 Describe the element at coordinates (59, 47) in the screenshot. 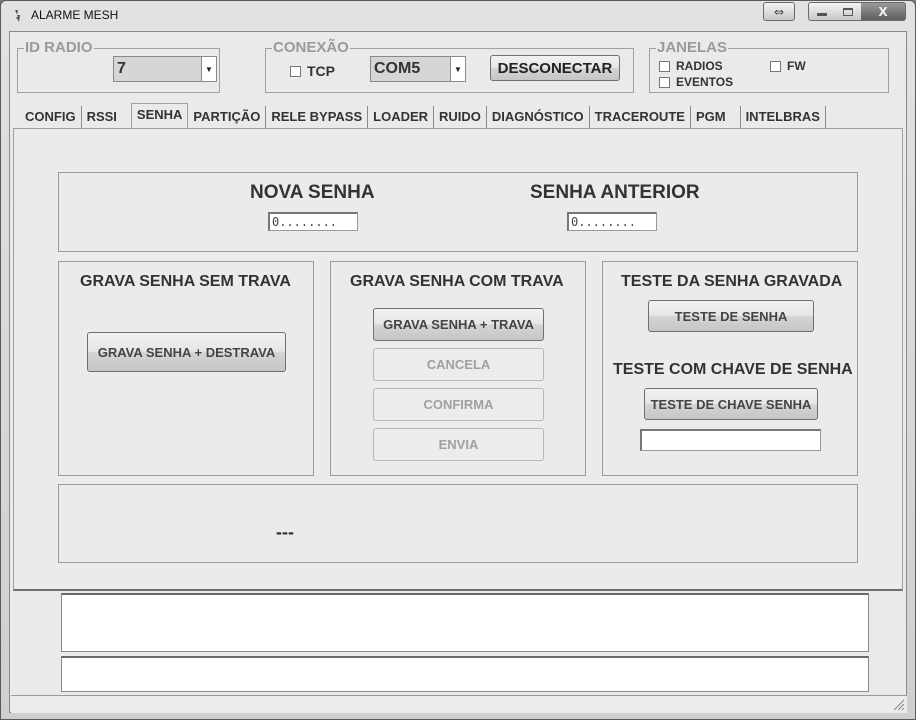

I see `id-radio-label: ID RADIO` at that location.